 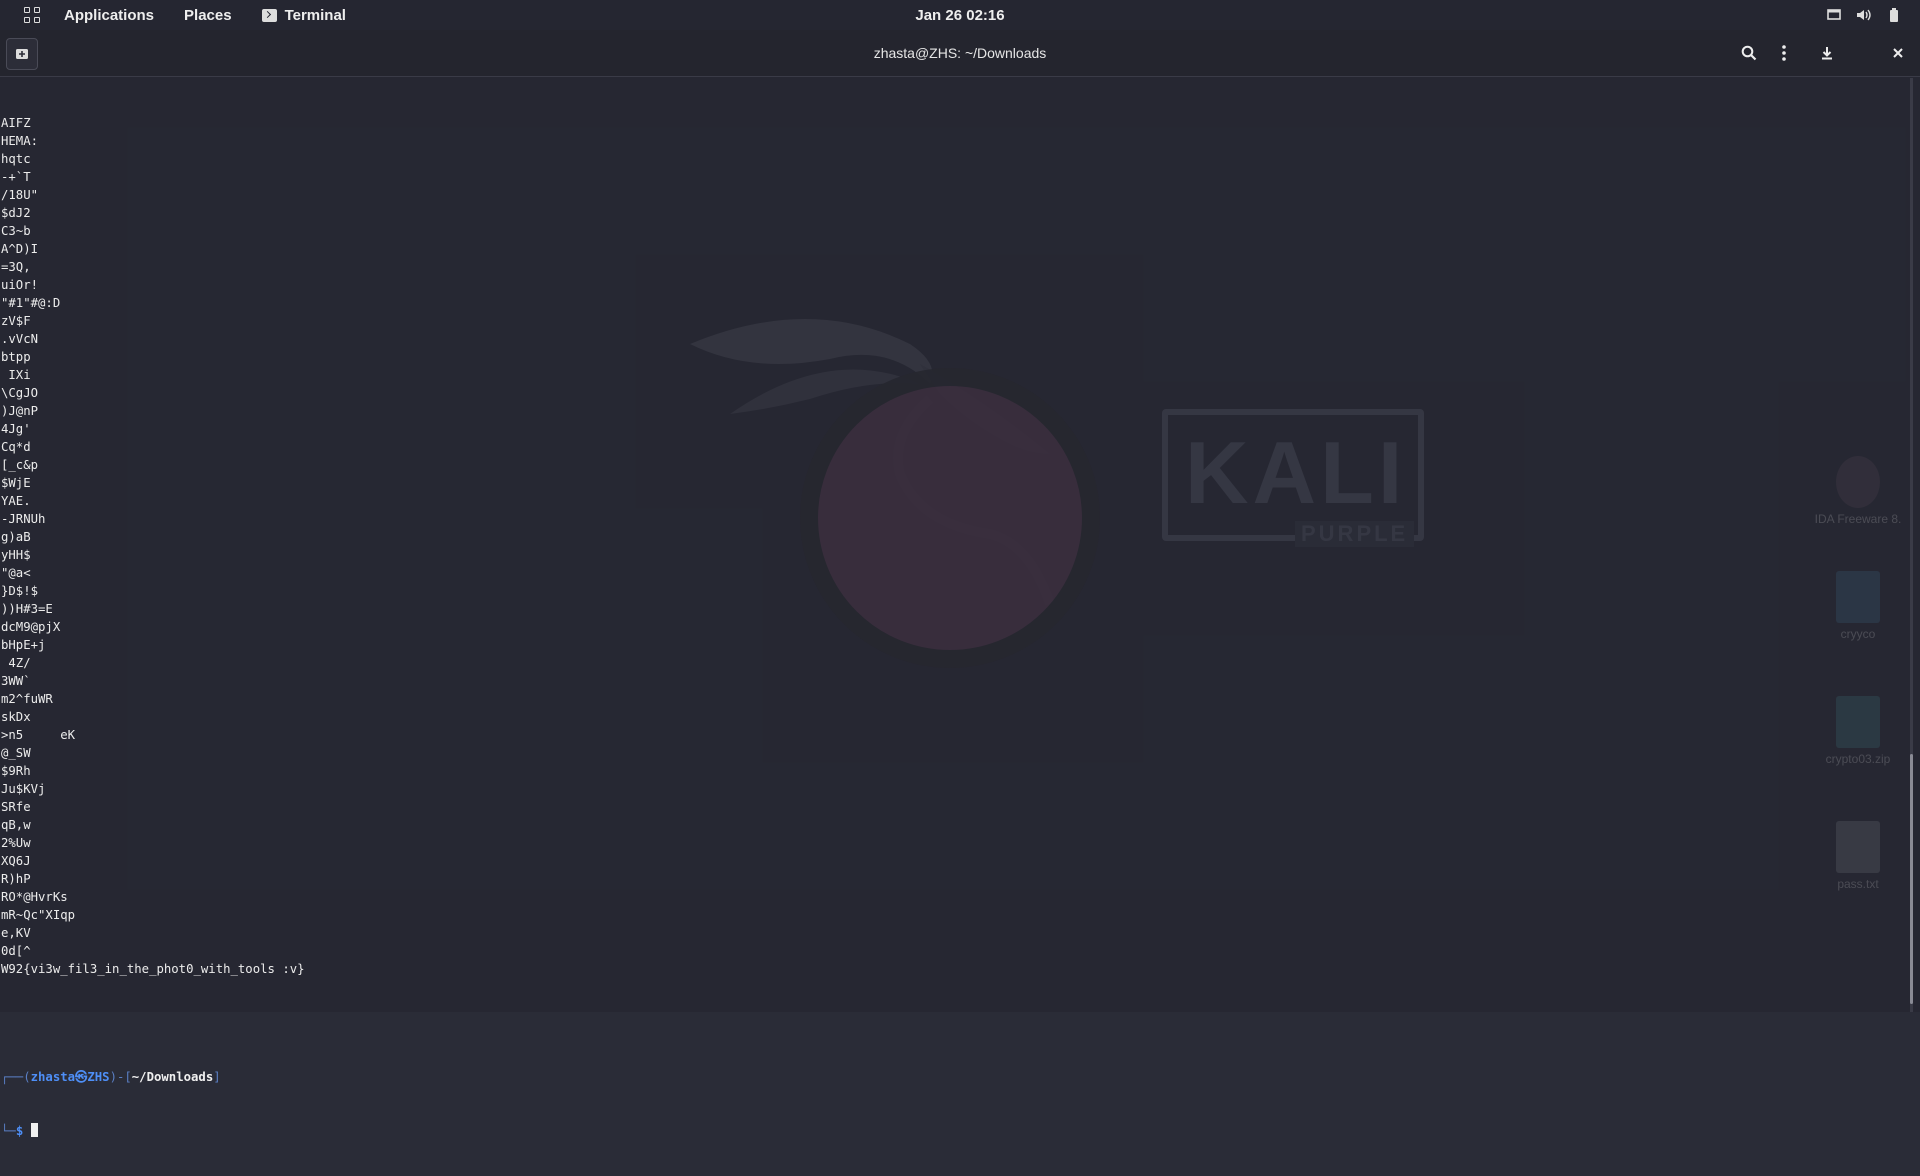 I want to click on prompt-path: ~/Downloads, so click(x=172, y=1077).